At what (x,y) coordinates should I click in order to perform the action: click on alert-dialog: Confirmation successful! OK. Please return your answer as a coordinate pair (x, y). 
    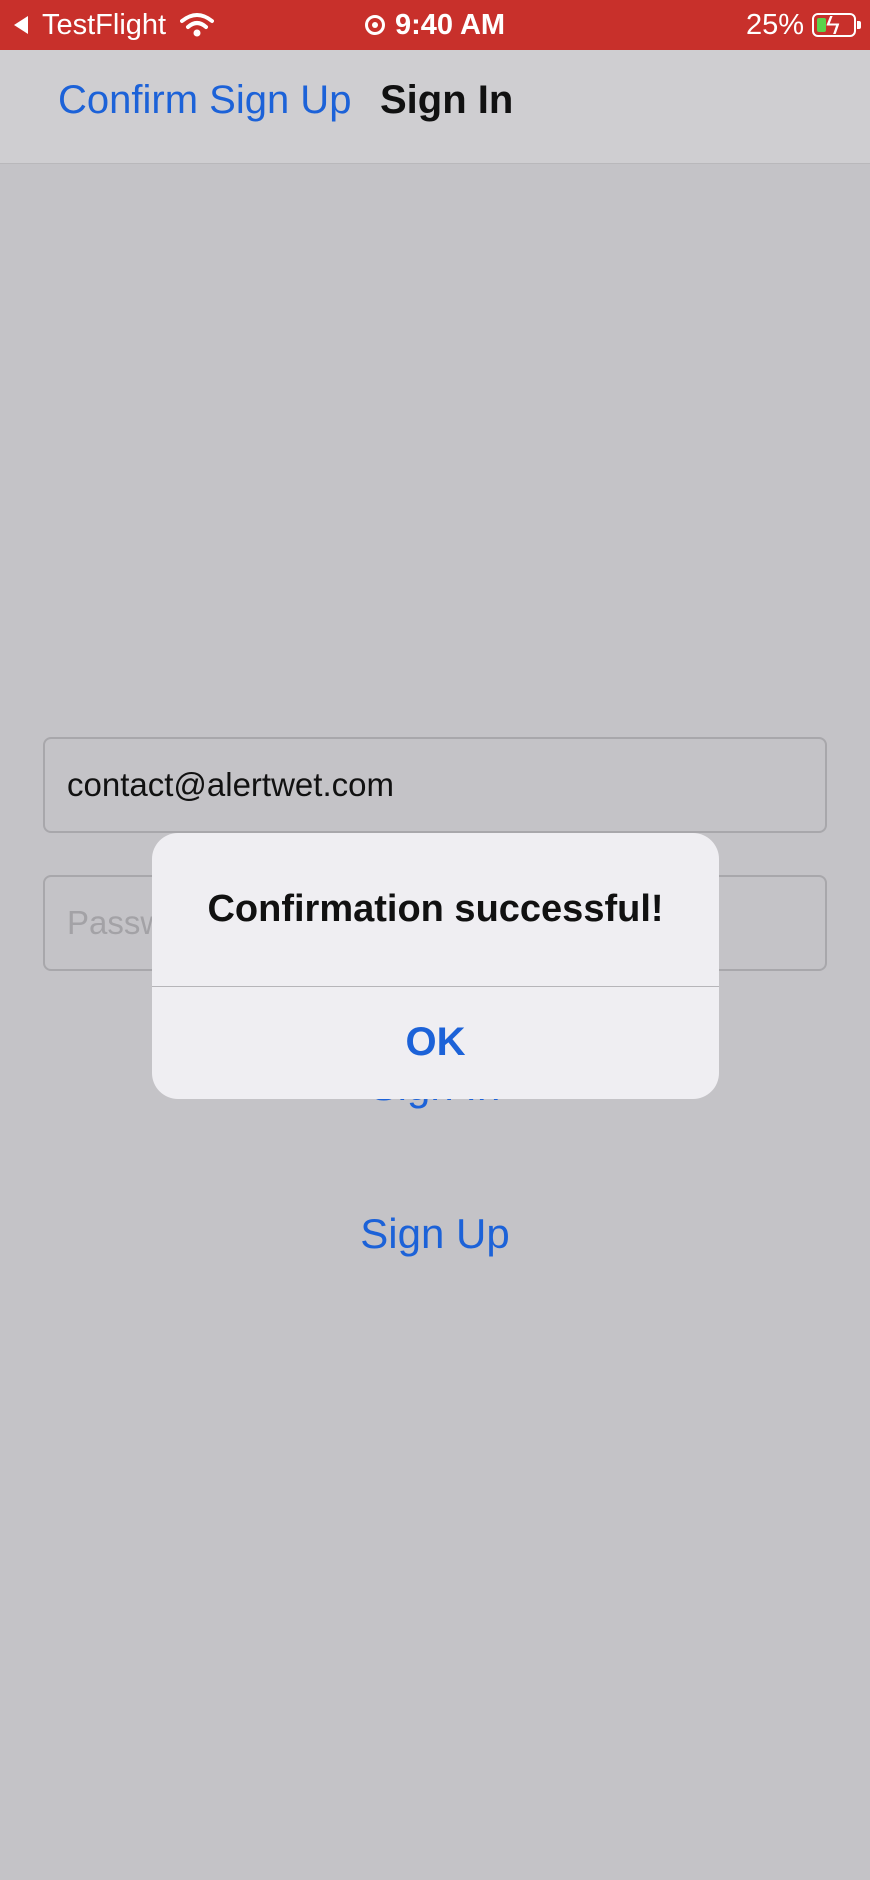
    Looking at the image, I should click on (435, 966).